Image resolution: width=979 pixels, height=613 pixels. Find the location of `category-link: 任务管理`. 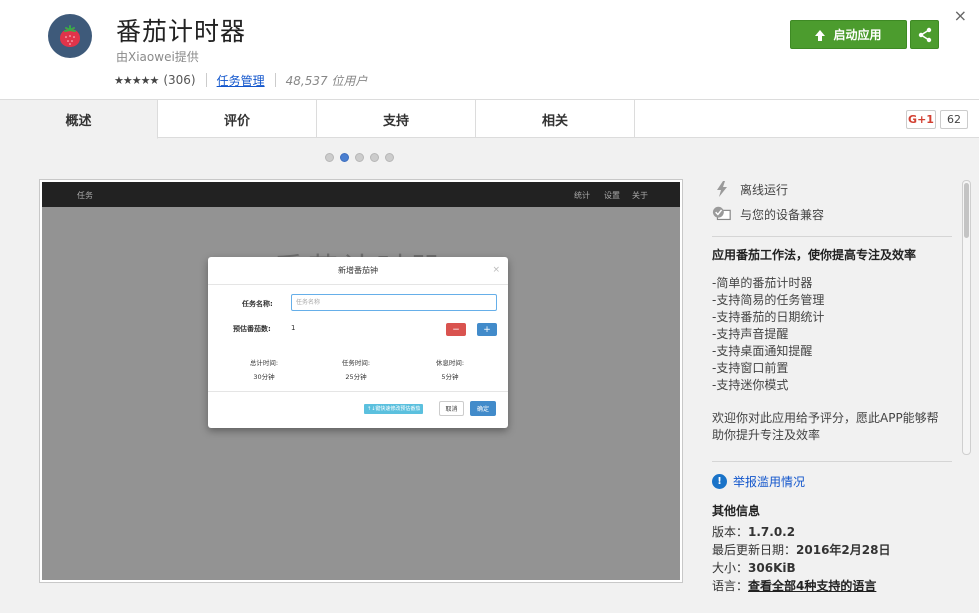

category-link: 任务管理 is located at coordinates (241, 80).